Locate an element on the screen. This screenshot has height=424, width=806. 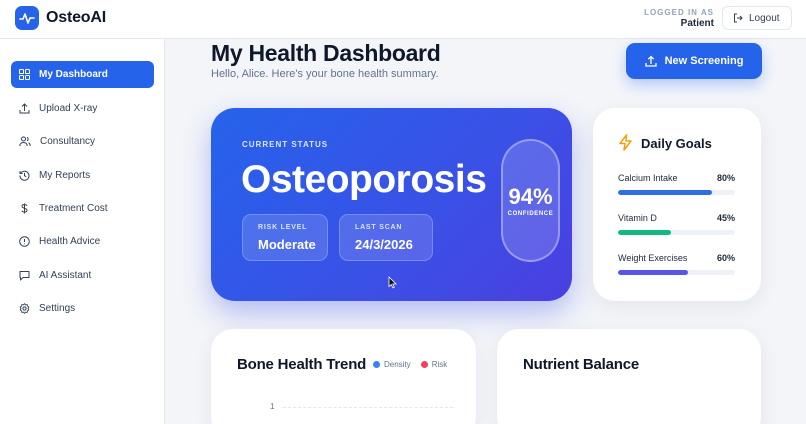
legend-label-risk: Risk is located at coordinates (439, 364).